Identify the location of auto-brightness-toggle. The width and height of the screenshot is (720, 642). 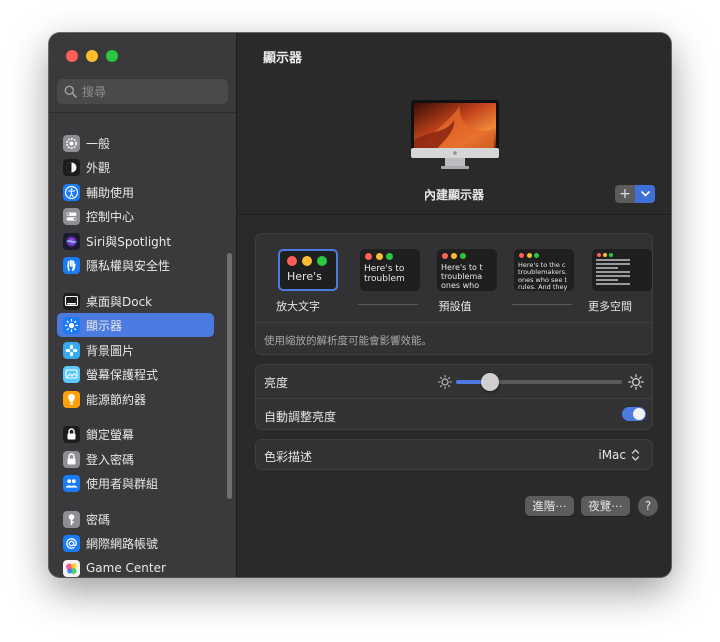
(634, 414).